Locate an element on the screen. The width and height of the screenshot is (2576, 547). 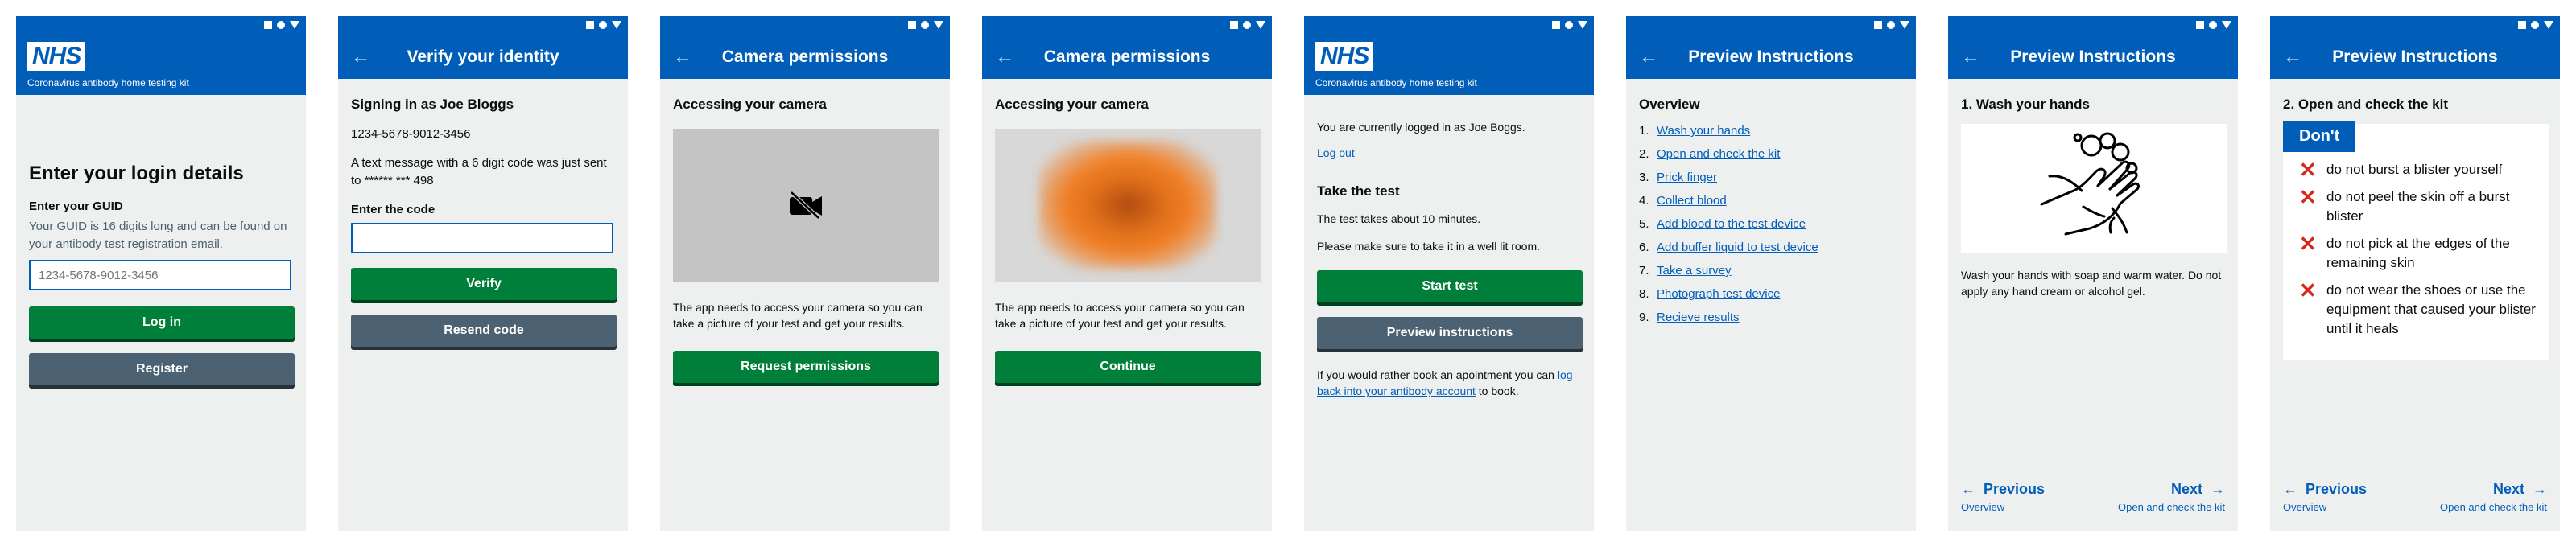
login-button: Log in is located at coordinates (162, 322).